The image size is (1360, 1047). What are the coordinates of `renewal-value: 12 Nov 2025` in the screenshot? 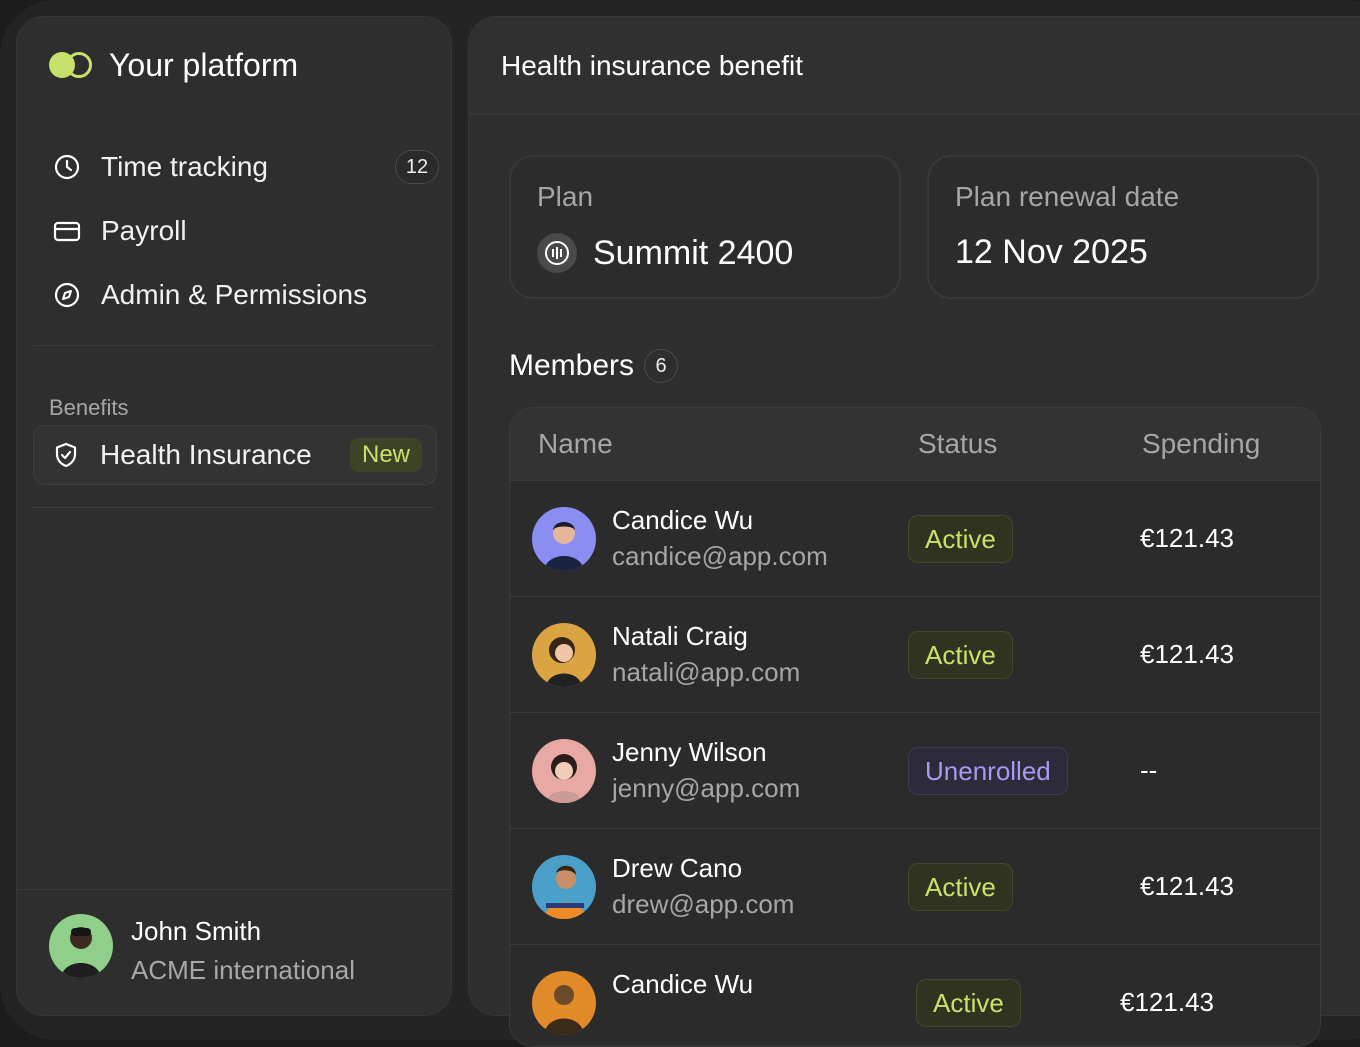 It's located at (1051, 252).